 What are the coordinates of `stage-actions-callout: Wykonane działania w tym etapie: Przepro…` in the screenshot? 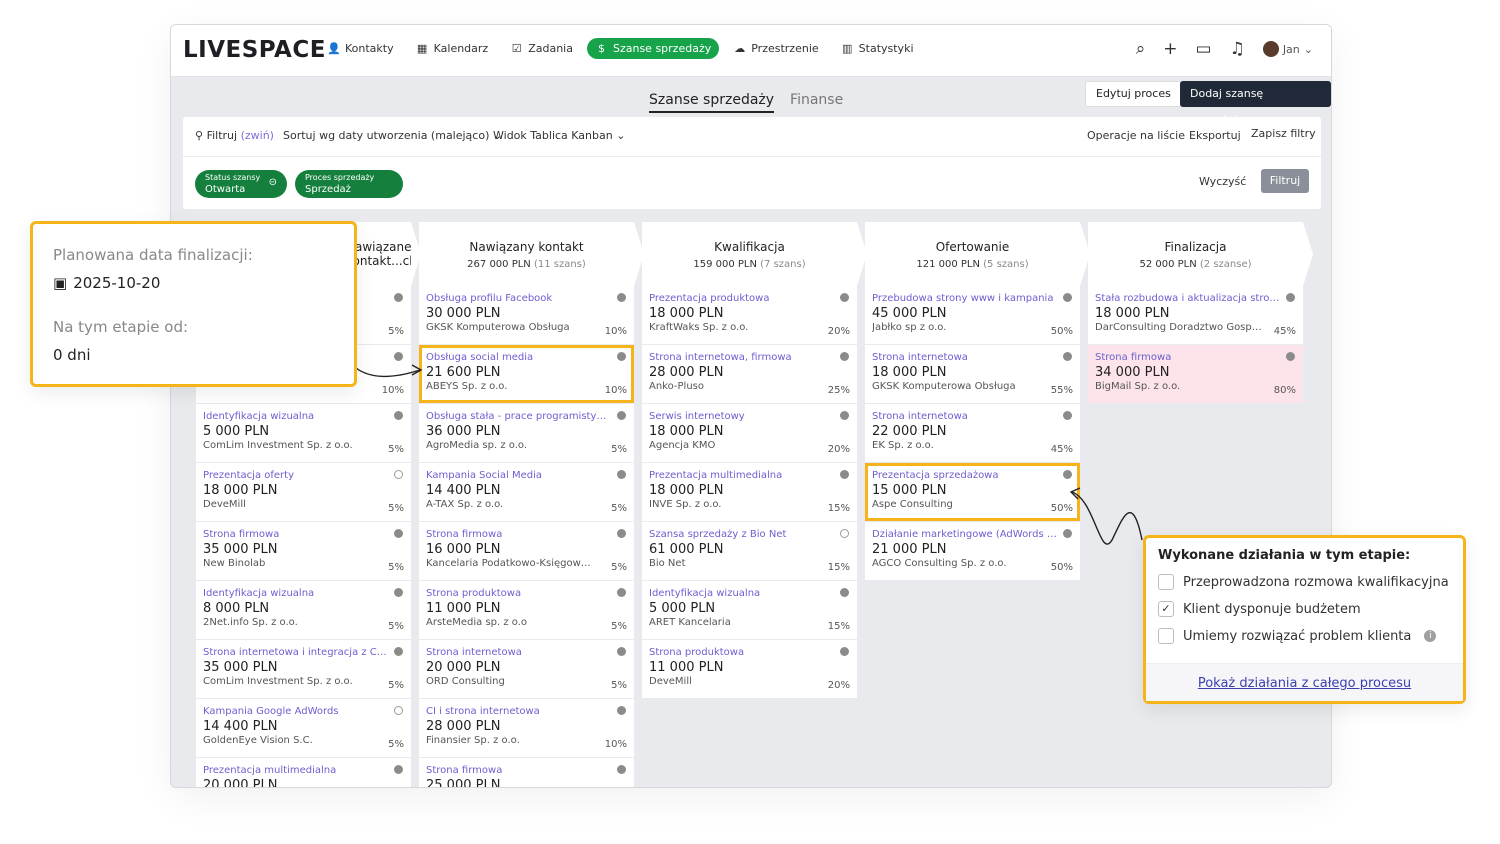 It's located at (1304, 619).